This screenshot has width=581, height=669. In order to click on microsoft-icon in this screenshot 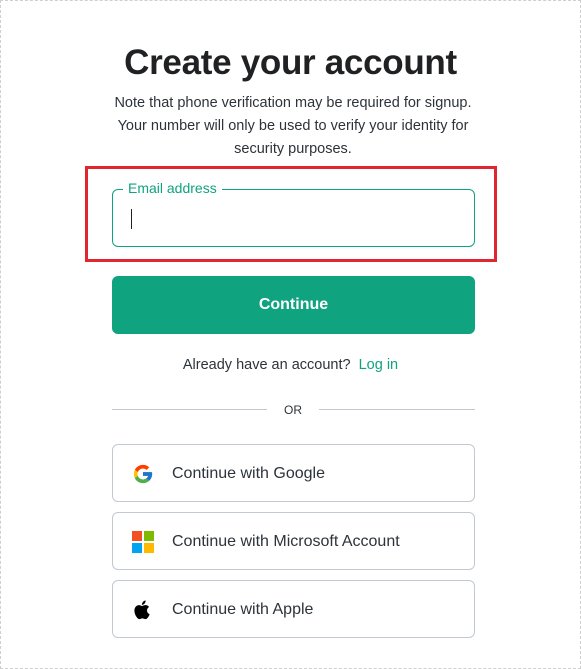, I will do `click(143, 542)`.